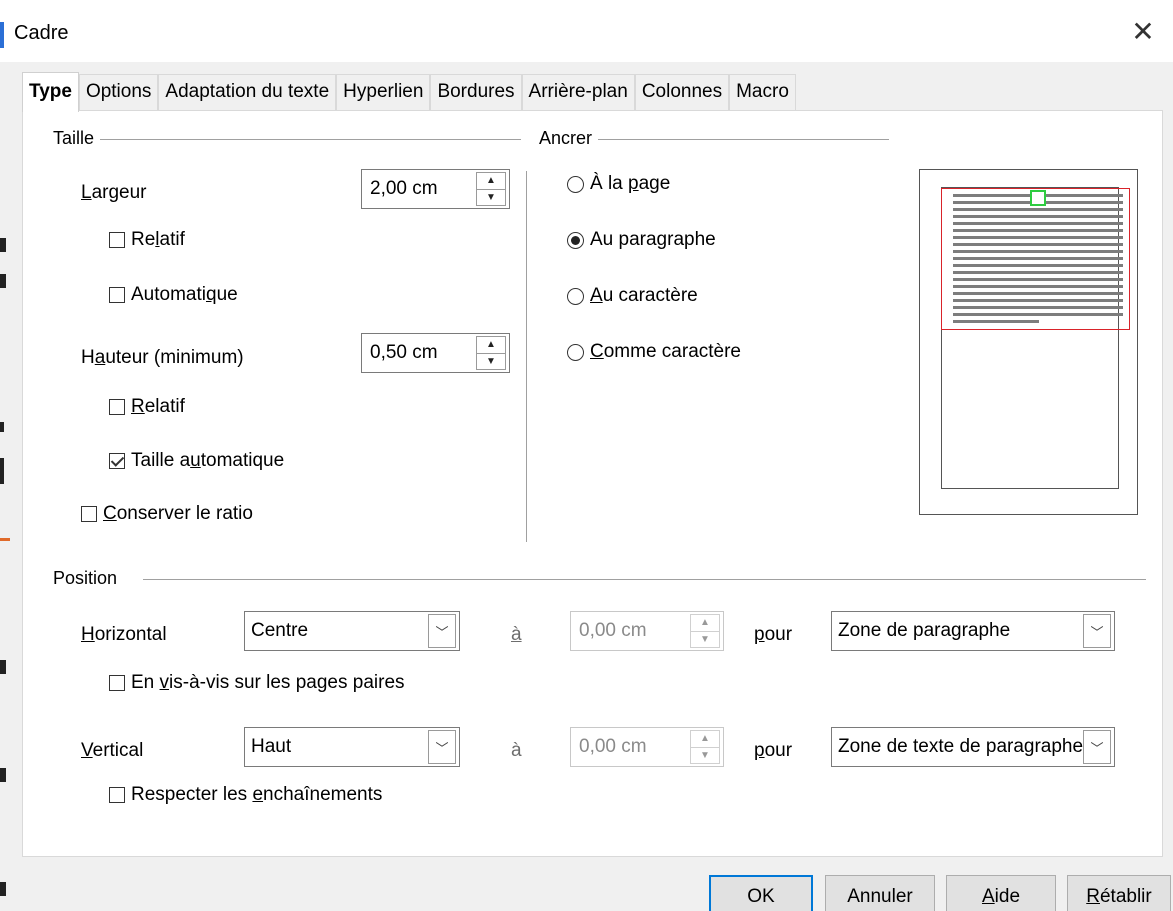 The height and width of the screenshot is (911, 1173). I want to click on anchor-to-page-radio: À la page, so click(618, 184).